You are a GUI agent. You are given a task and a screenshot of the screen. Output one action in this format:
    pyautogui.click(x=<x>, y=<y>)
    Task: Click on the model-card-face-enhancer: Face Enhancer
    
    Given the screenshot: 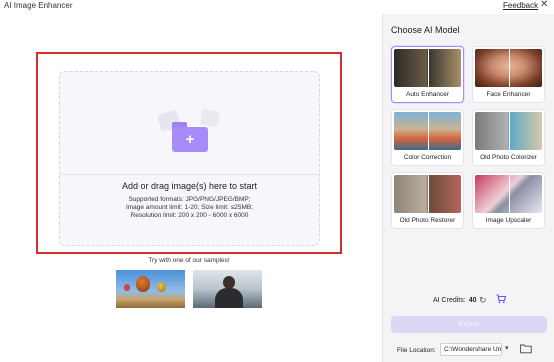 What is the action you would take?
    pyautogui.click(x=508, y=74)
    